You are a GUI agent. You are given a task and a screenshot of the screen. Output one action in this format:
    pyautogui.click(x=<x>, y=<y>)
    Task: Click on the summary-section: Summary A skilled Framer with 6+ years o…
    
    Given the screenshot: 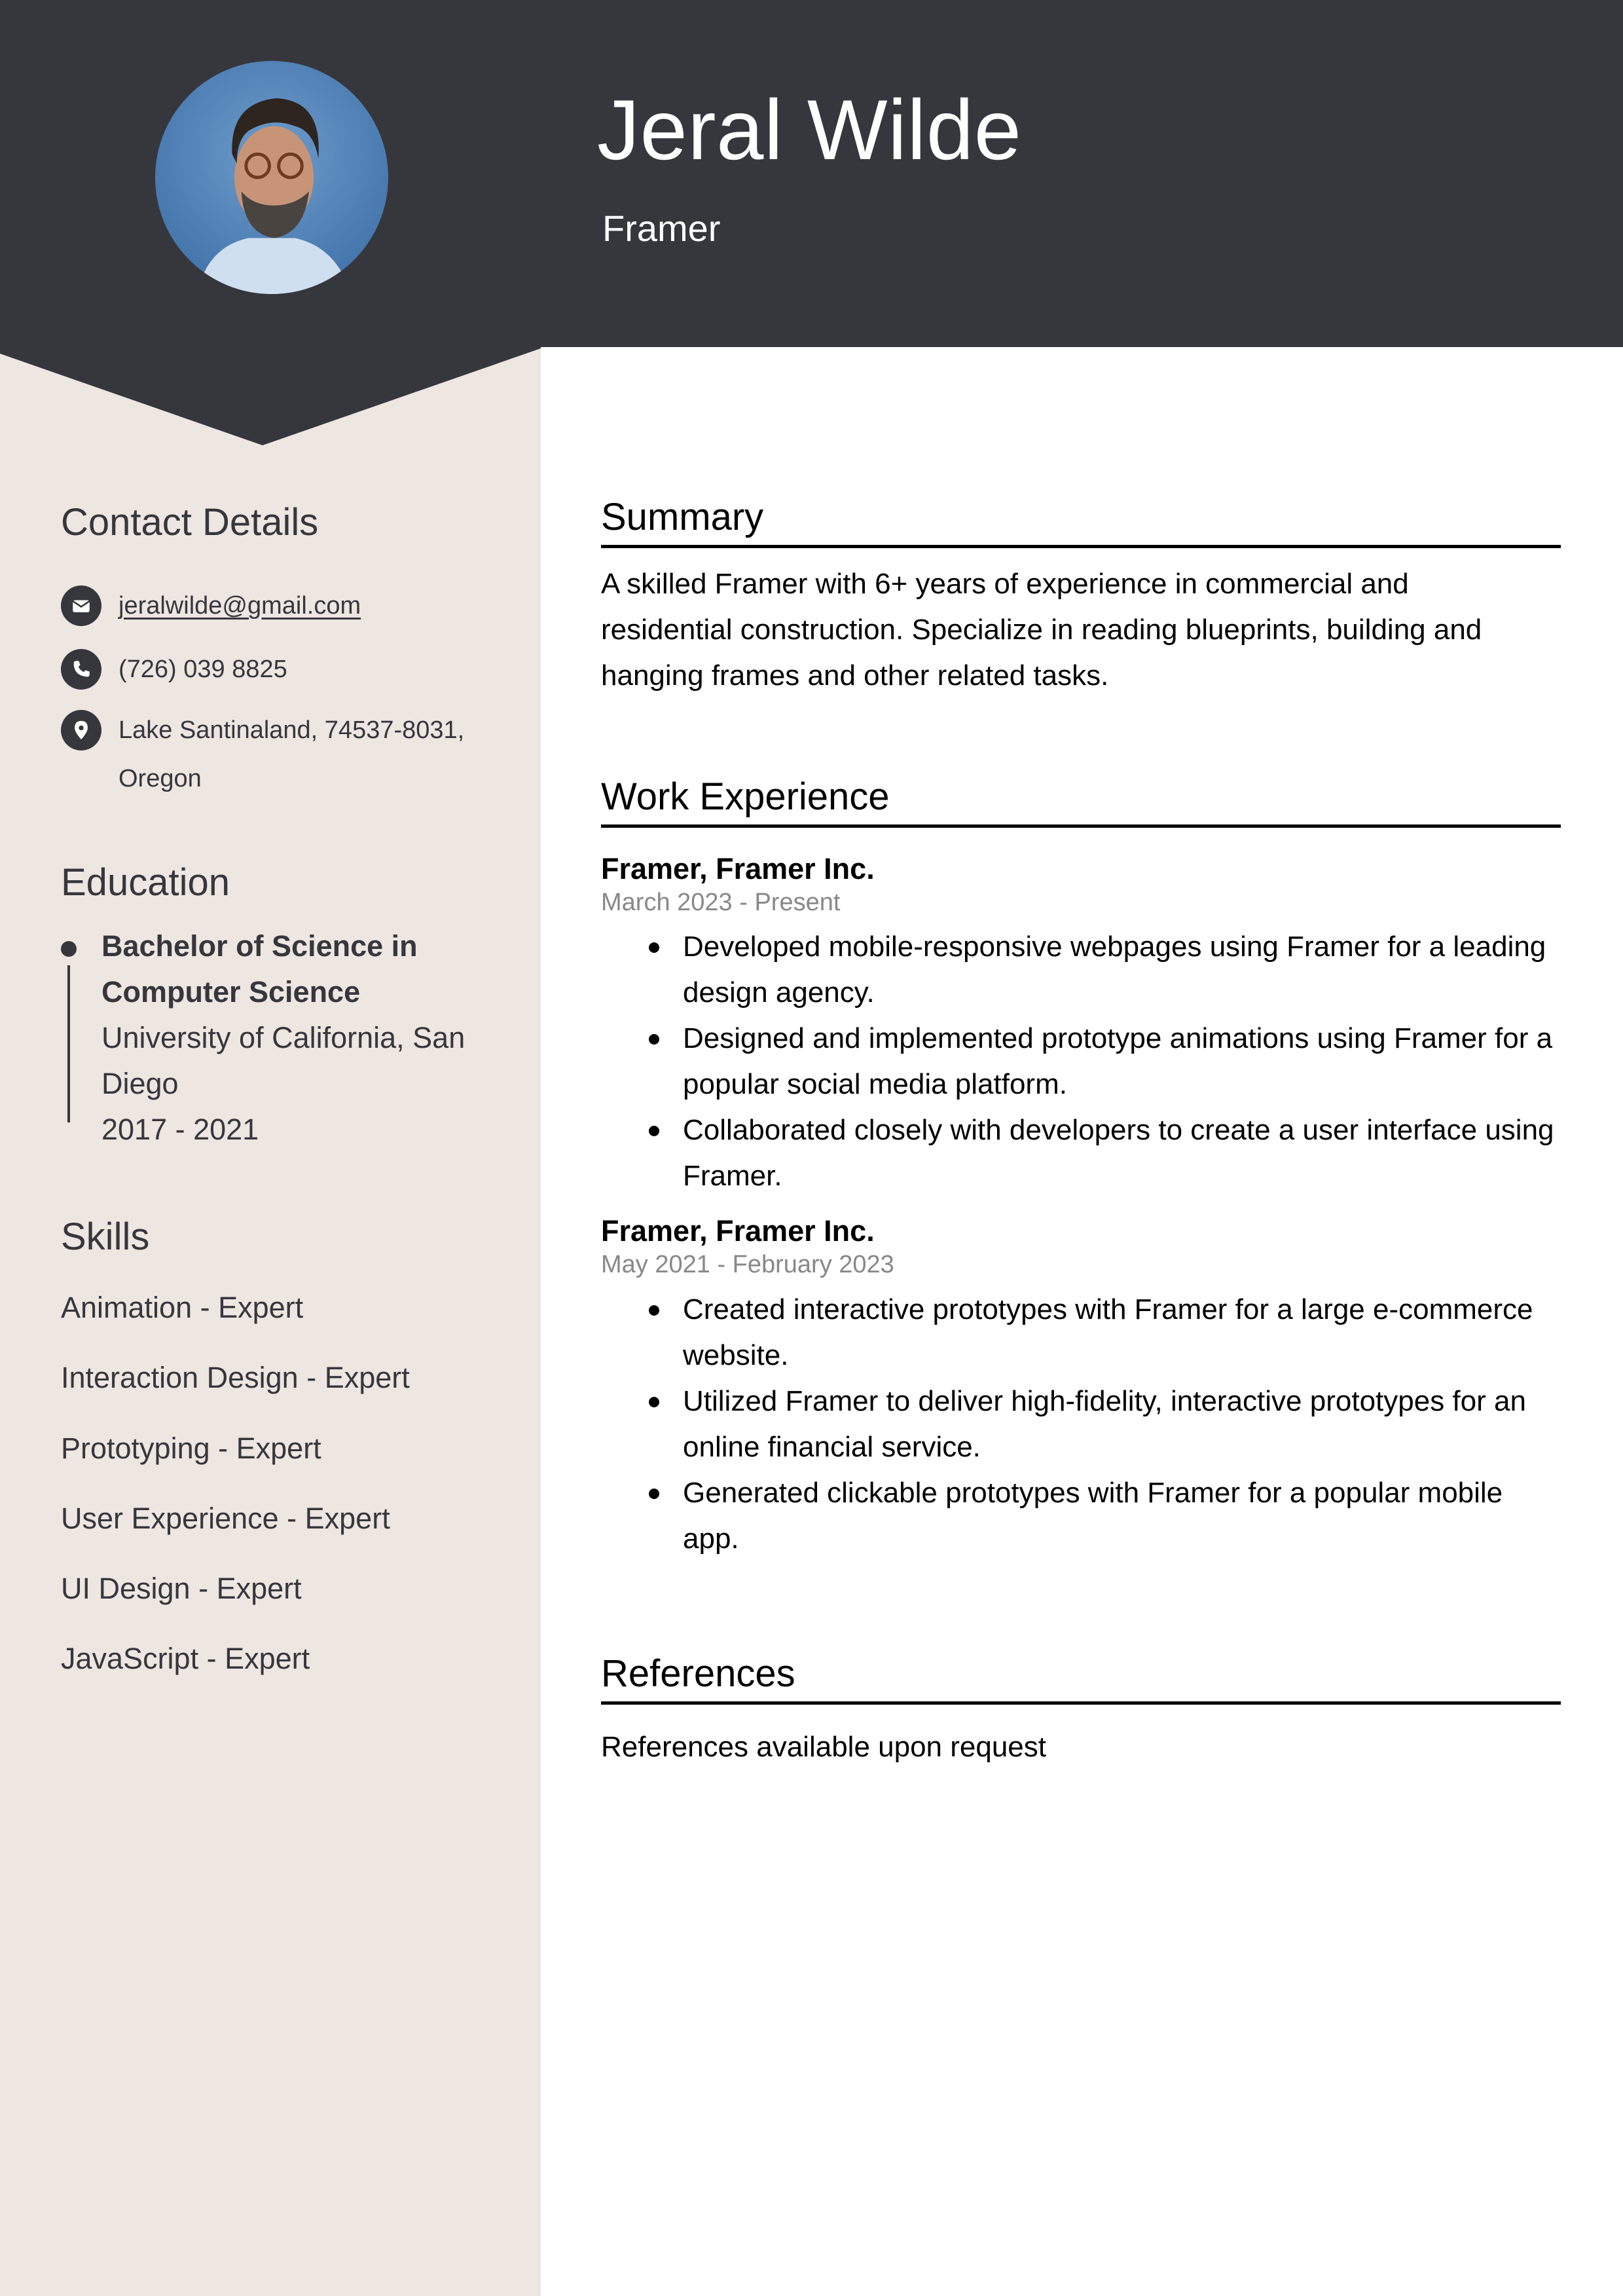 What is the action you would take?
    pyautogui.click(x=1081, y=597)
    